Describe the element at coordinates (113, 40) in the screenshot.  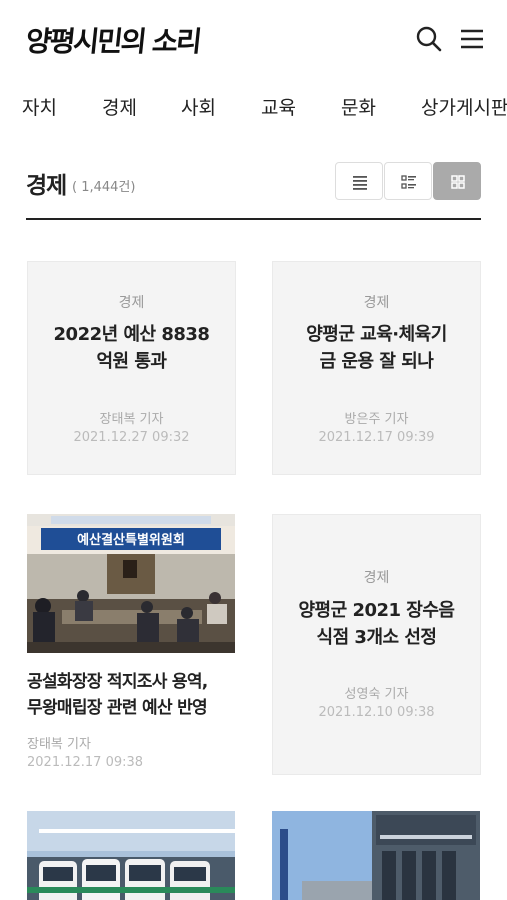
I see `site-logo: 양평시민의 소리` at that location.